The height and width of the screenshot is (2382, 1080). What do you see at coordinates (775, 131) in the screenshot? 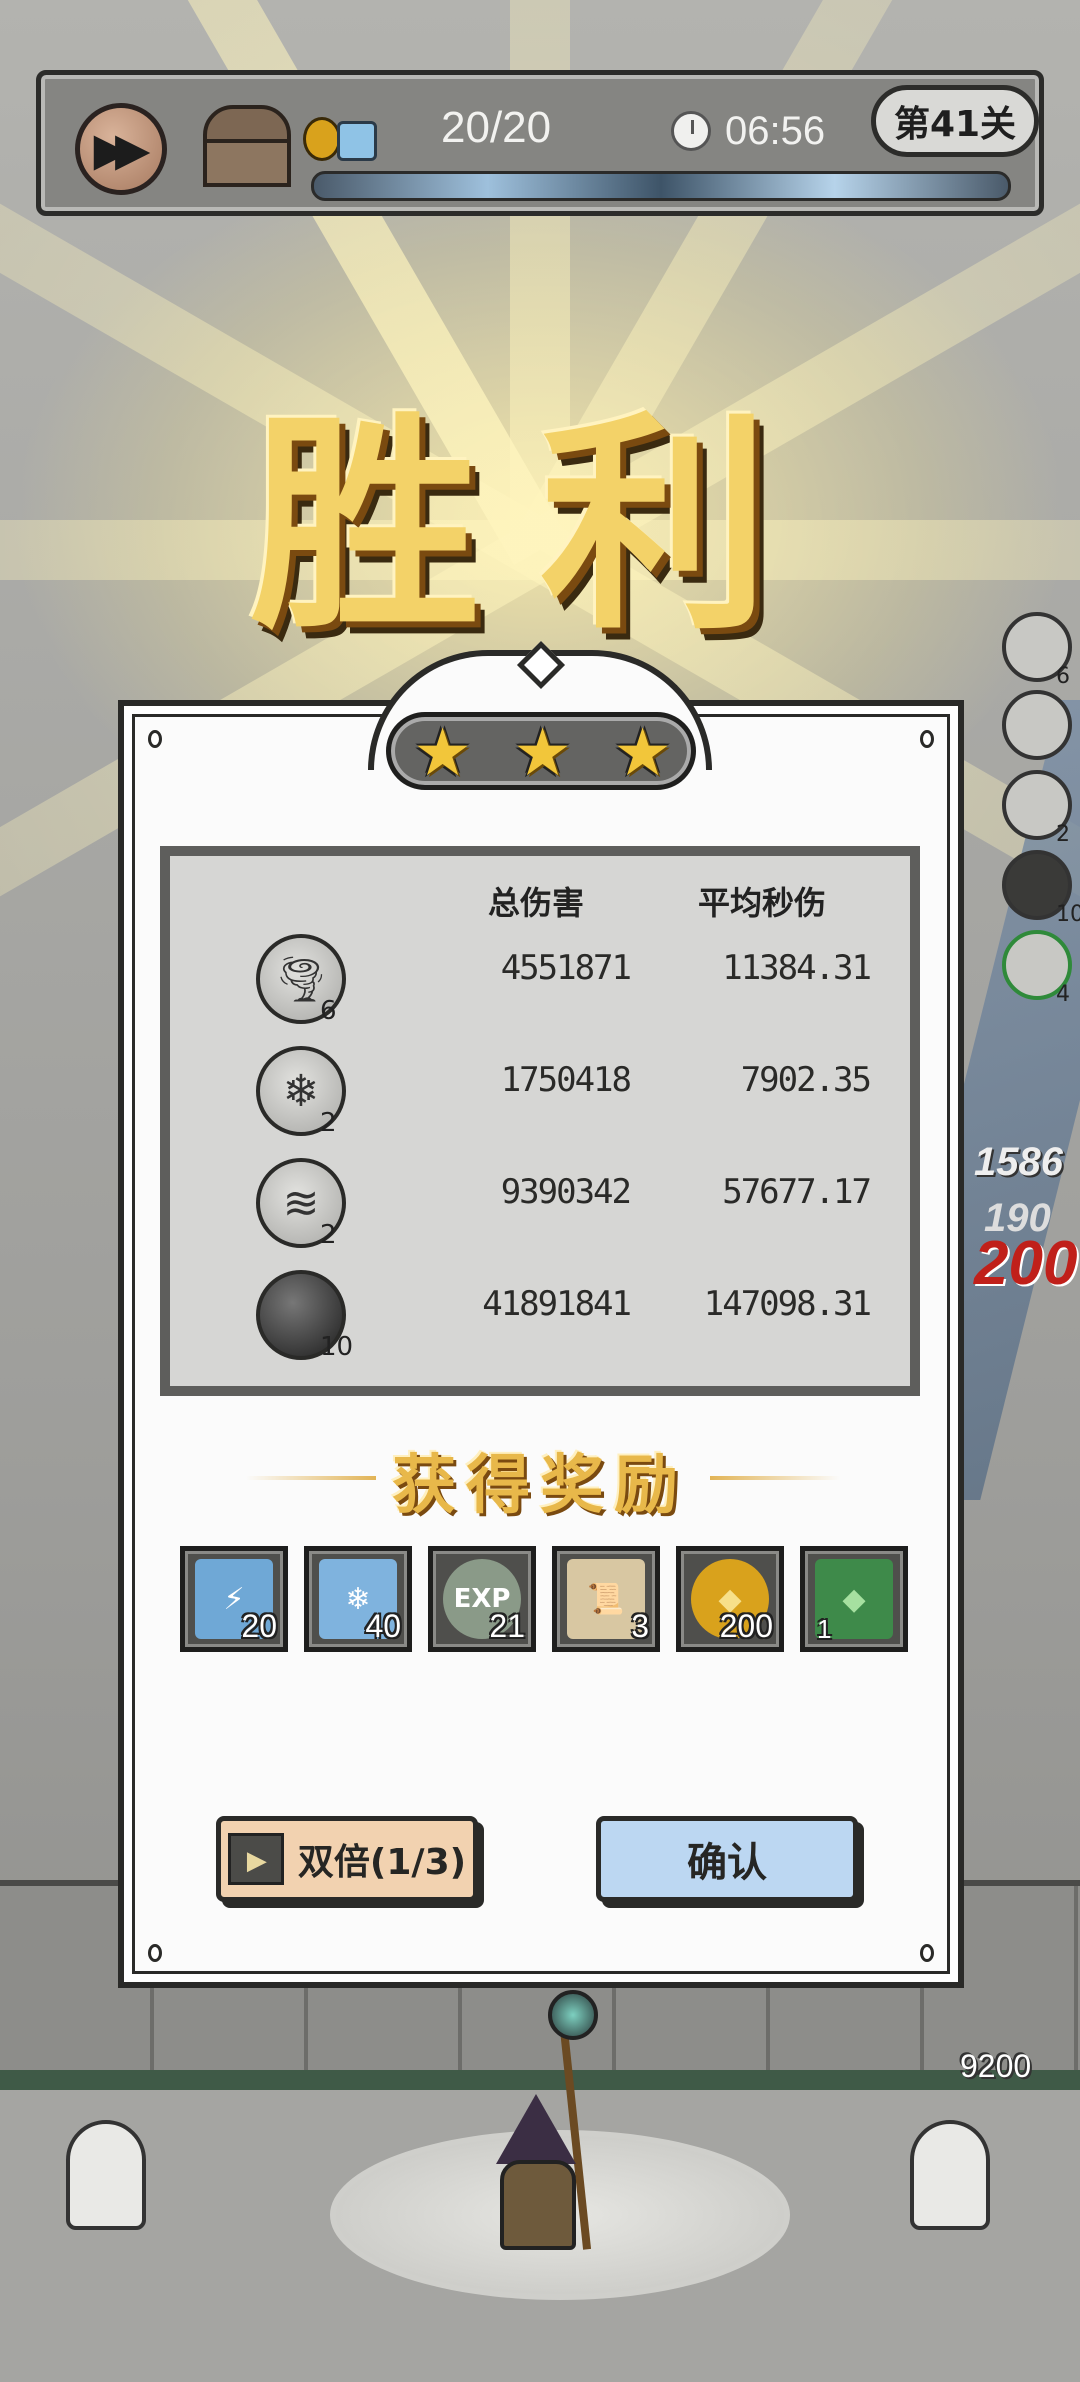
I see `battle-timer: 06:56` at bounding box center [775, 131].